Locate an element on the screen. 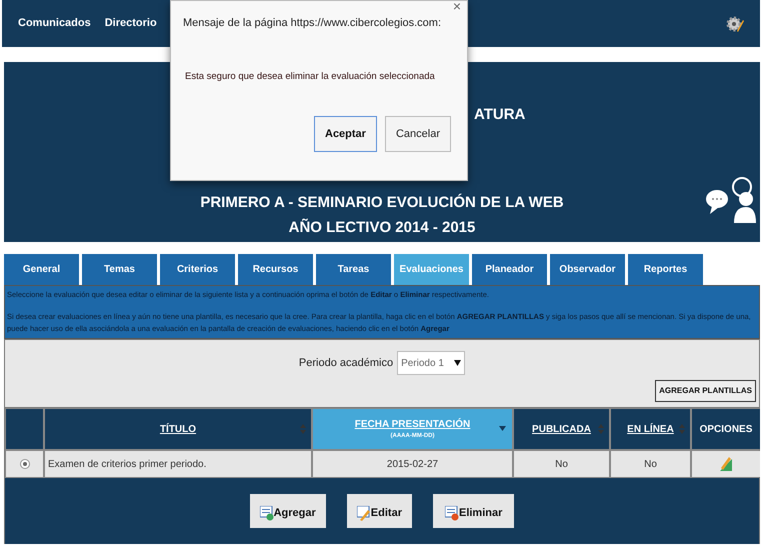  column-header: EN LÍNEA is located at coordinates (650, 429).